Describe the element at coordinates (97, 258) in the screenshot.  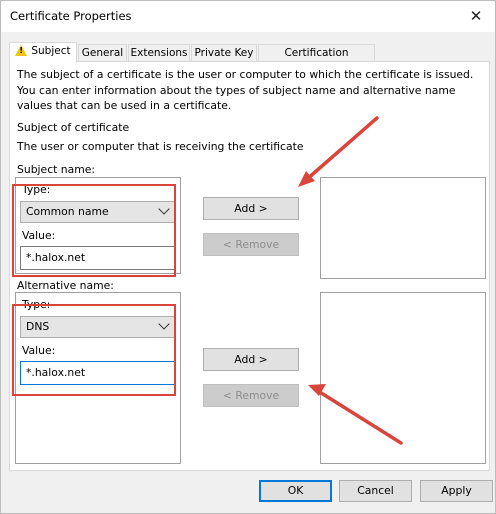
I see `subject-value-input: *.halox.net` at that location.